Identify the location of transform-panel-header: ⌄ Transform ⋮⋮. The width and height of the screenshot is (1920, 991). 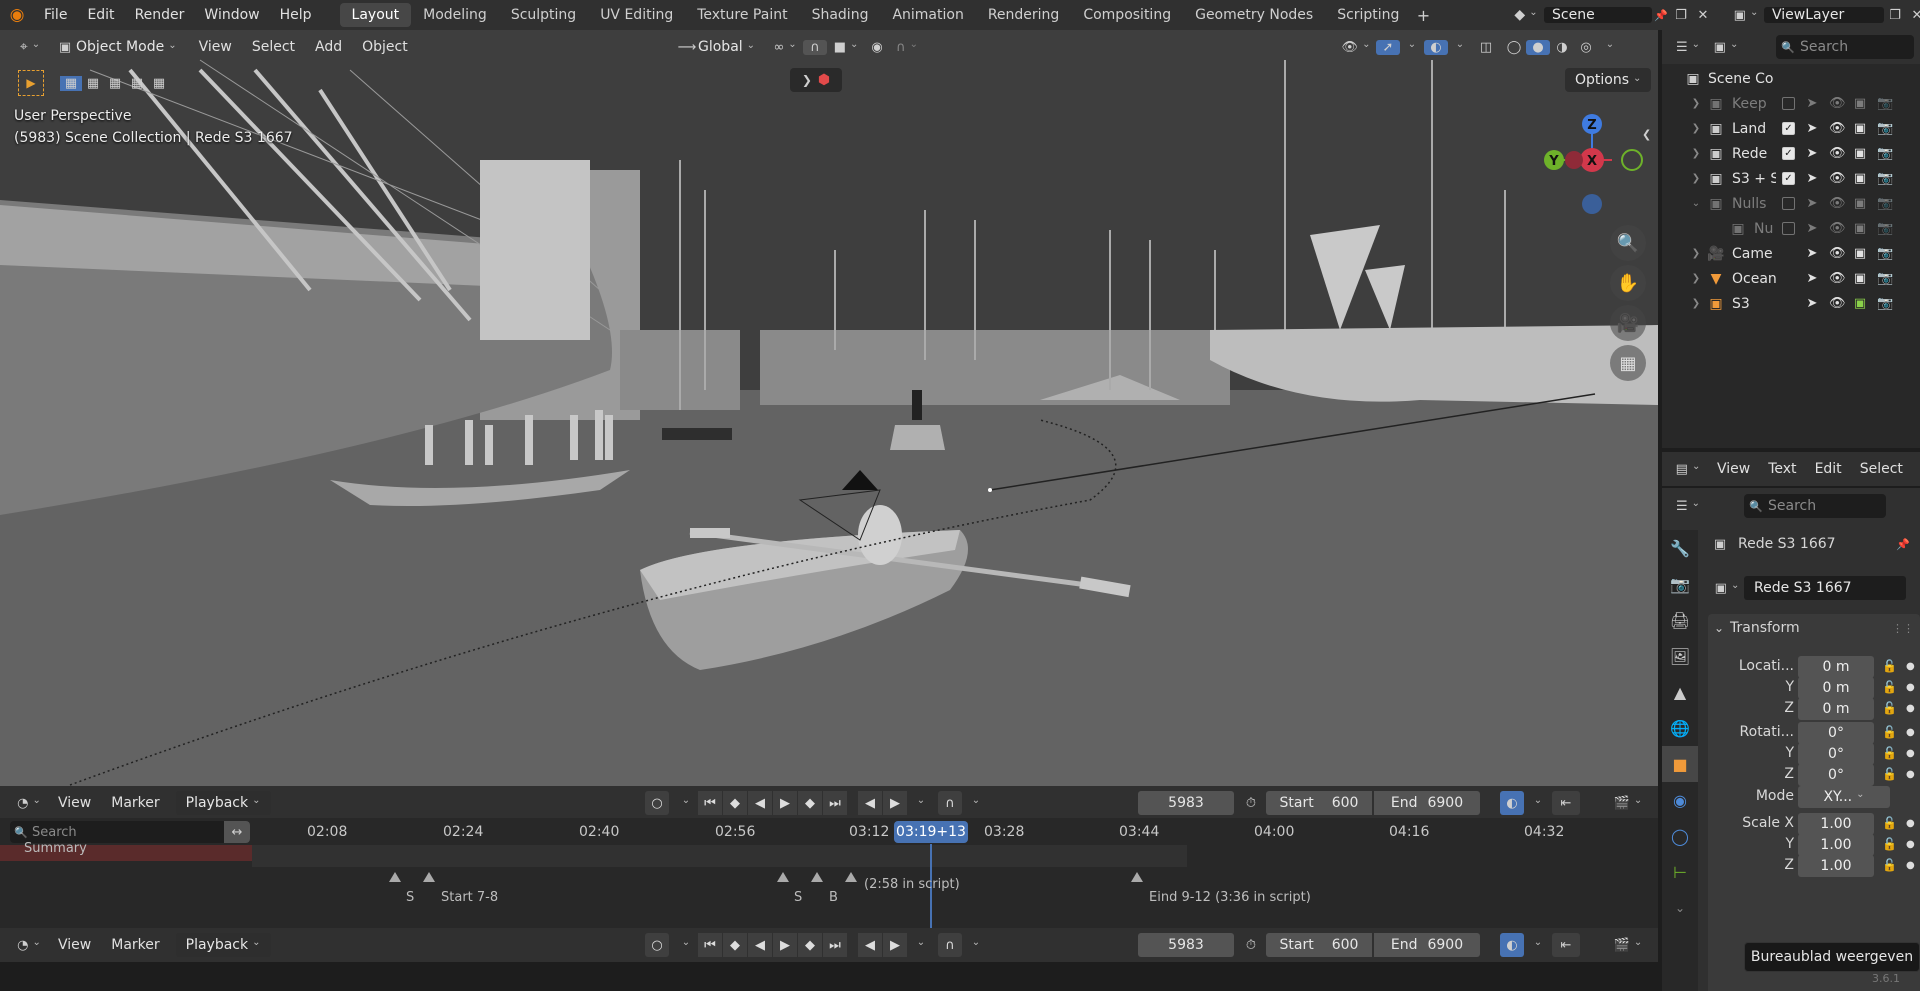
(1814, 628).